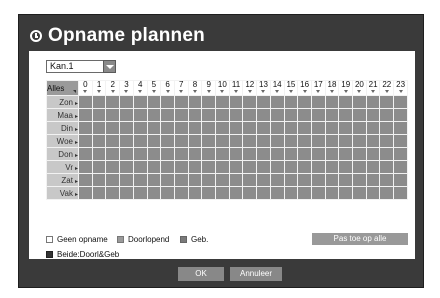 The width and height of the screenshot is (440, 298). What do you see at coordinates (346, 88) in the screenshot?
I see `hour-header-19: 19` at bounding box center [346, 88].